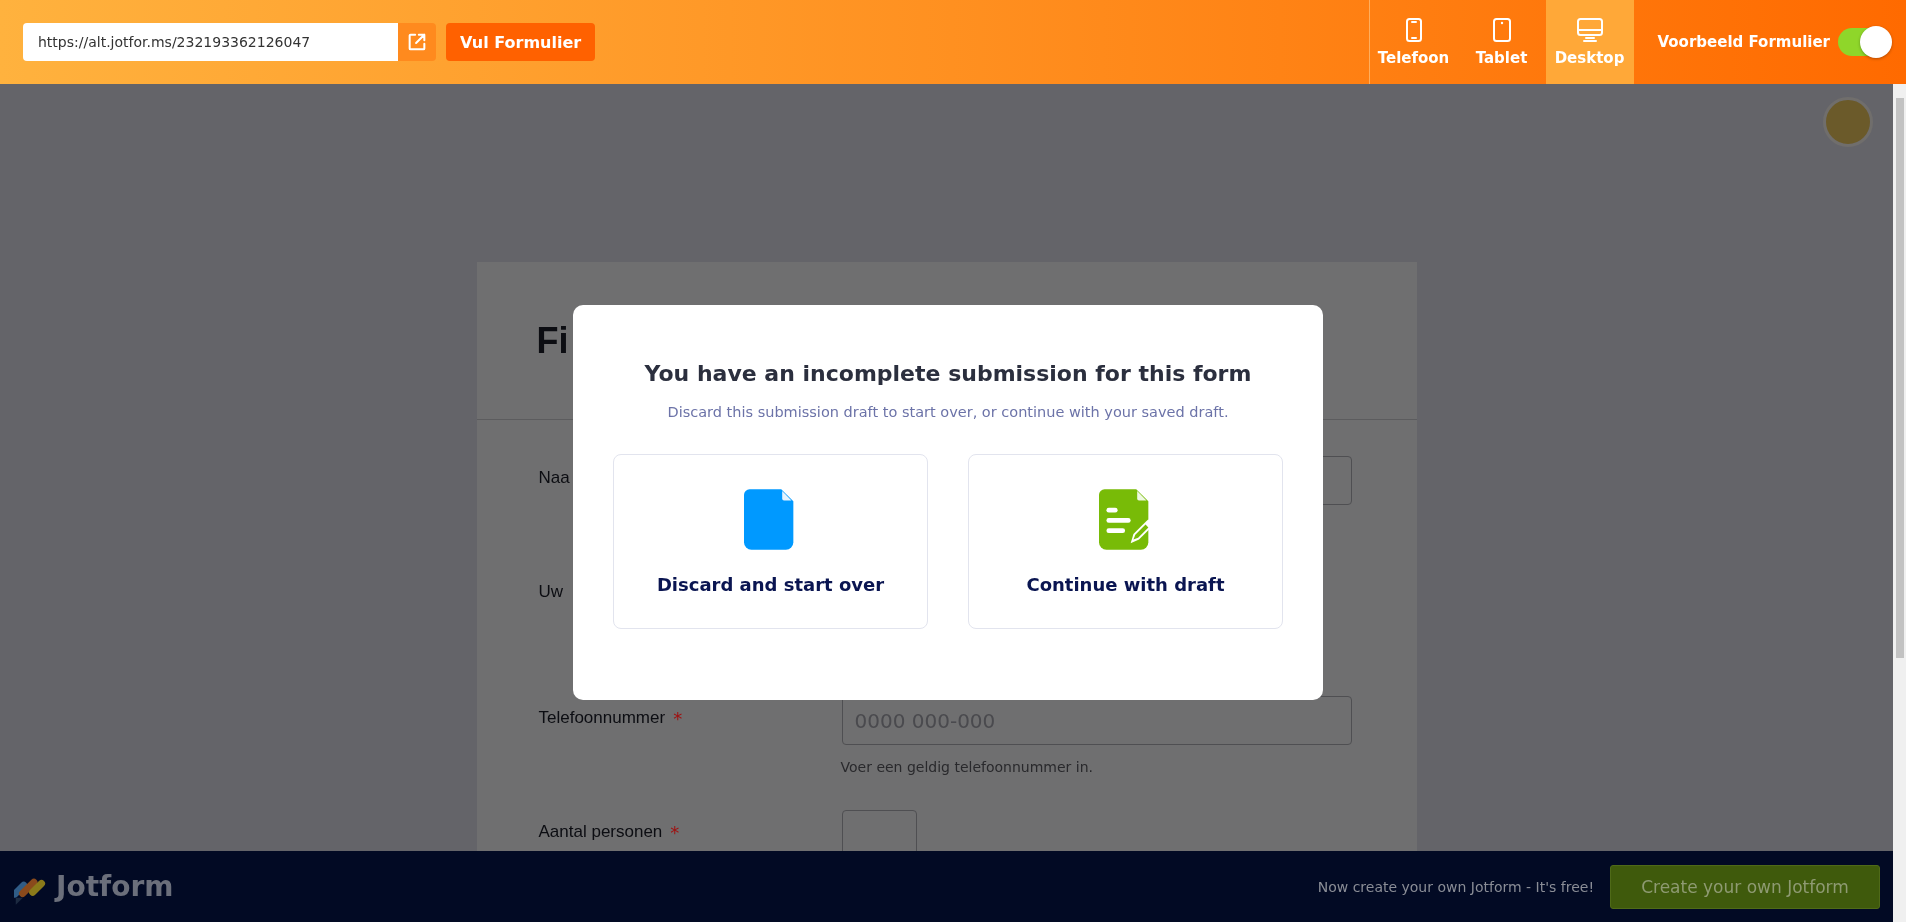 This screenshot has height=922, width=1906. I want to click on input-field, so click(879, 830).